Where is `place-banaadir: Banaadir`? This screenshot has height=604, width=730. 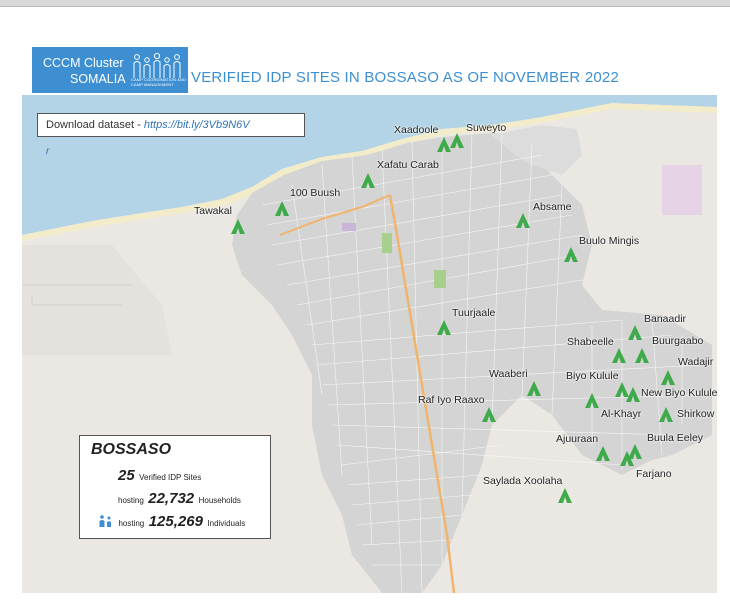 place-banaadir: Banaadir is located at coordinates (665, 319).